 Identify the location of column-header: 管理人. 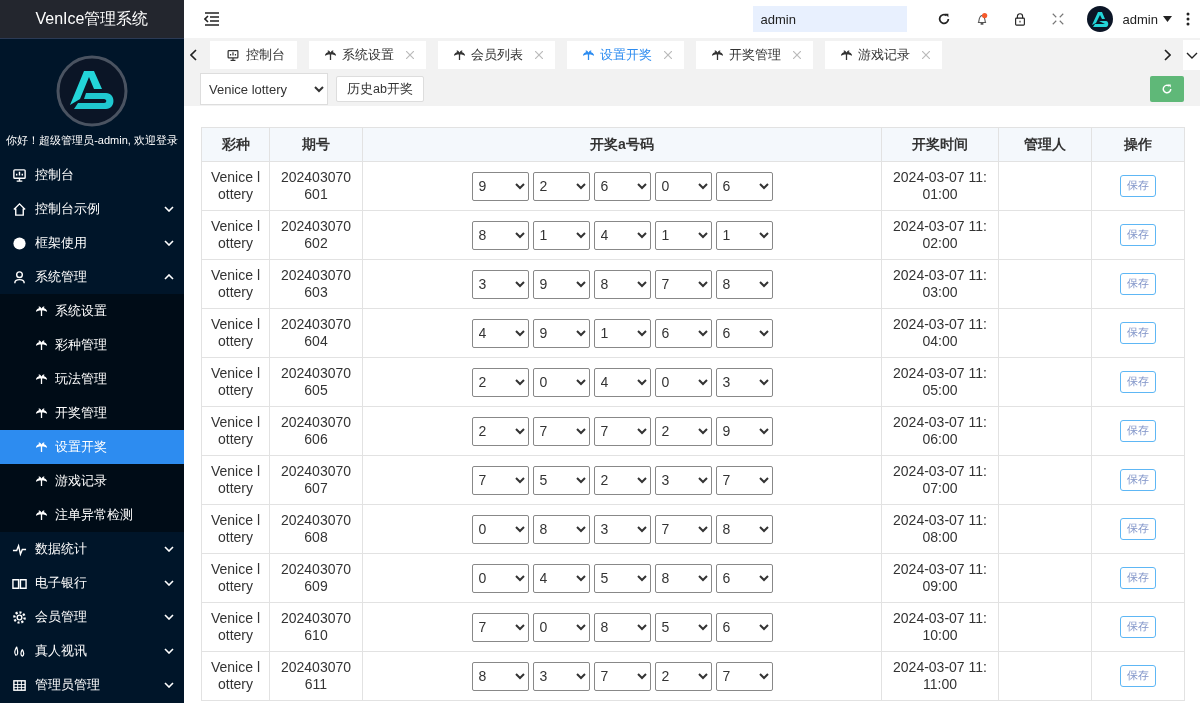
(1045, 144).